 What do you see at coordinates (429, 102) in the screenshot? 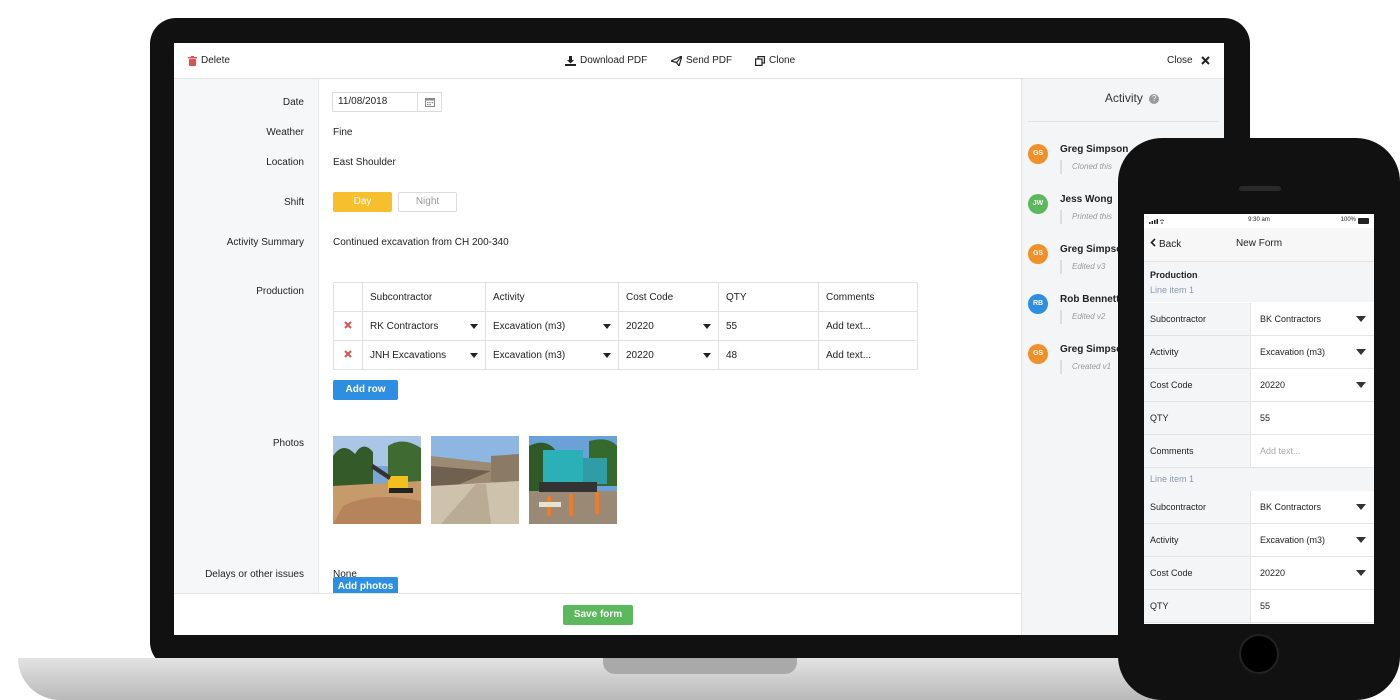
I see `calendar-icon` at bounding box center [429, 102].